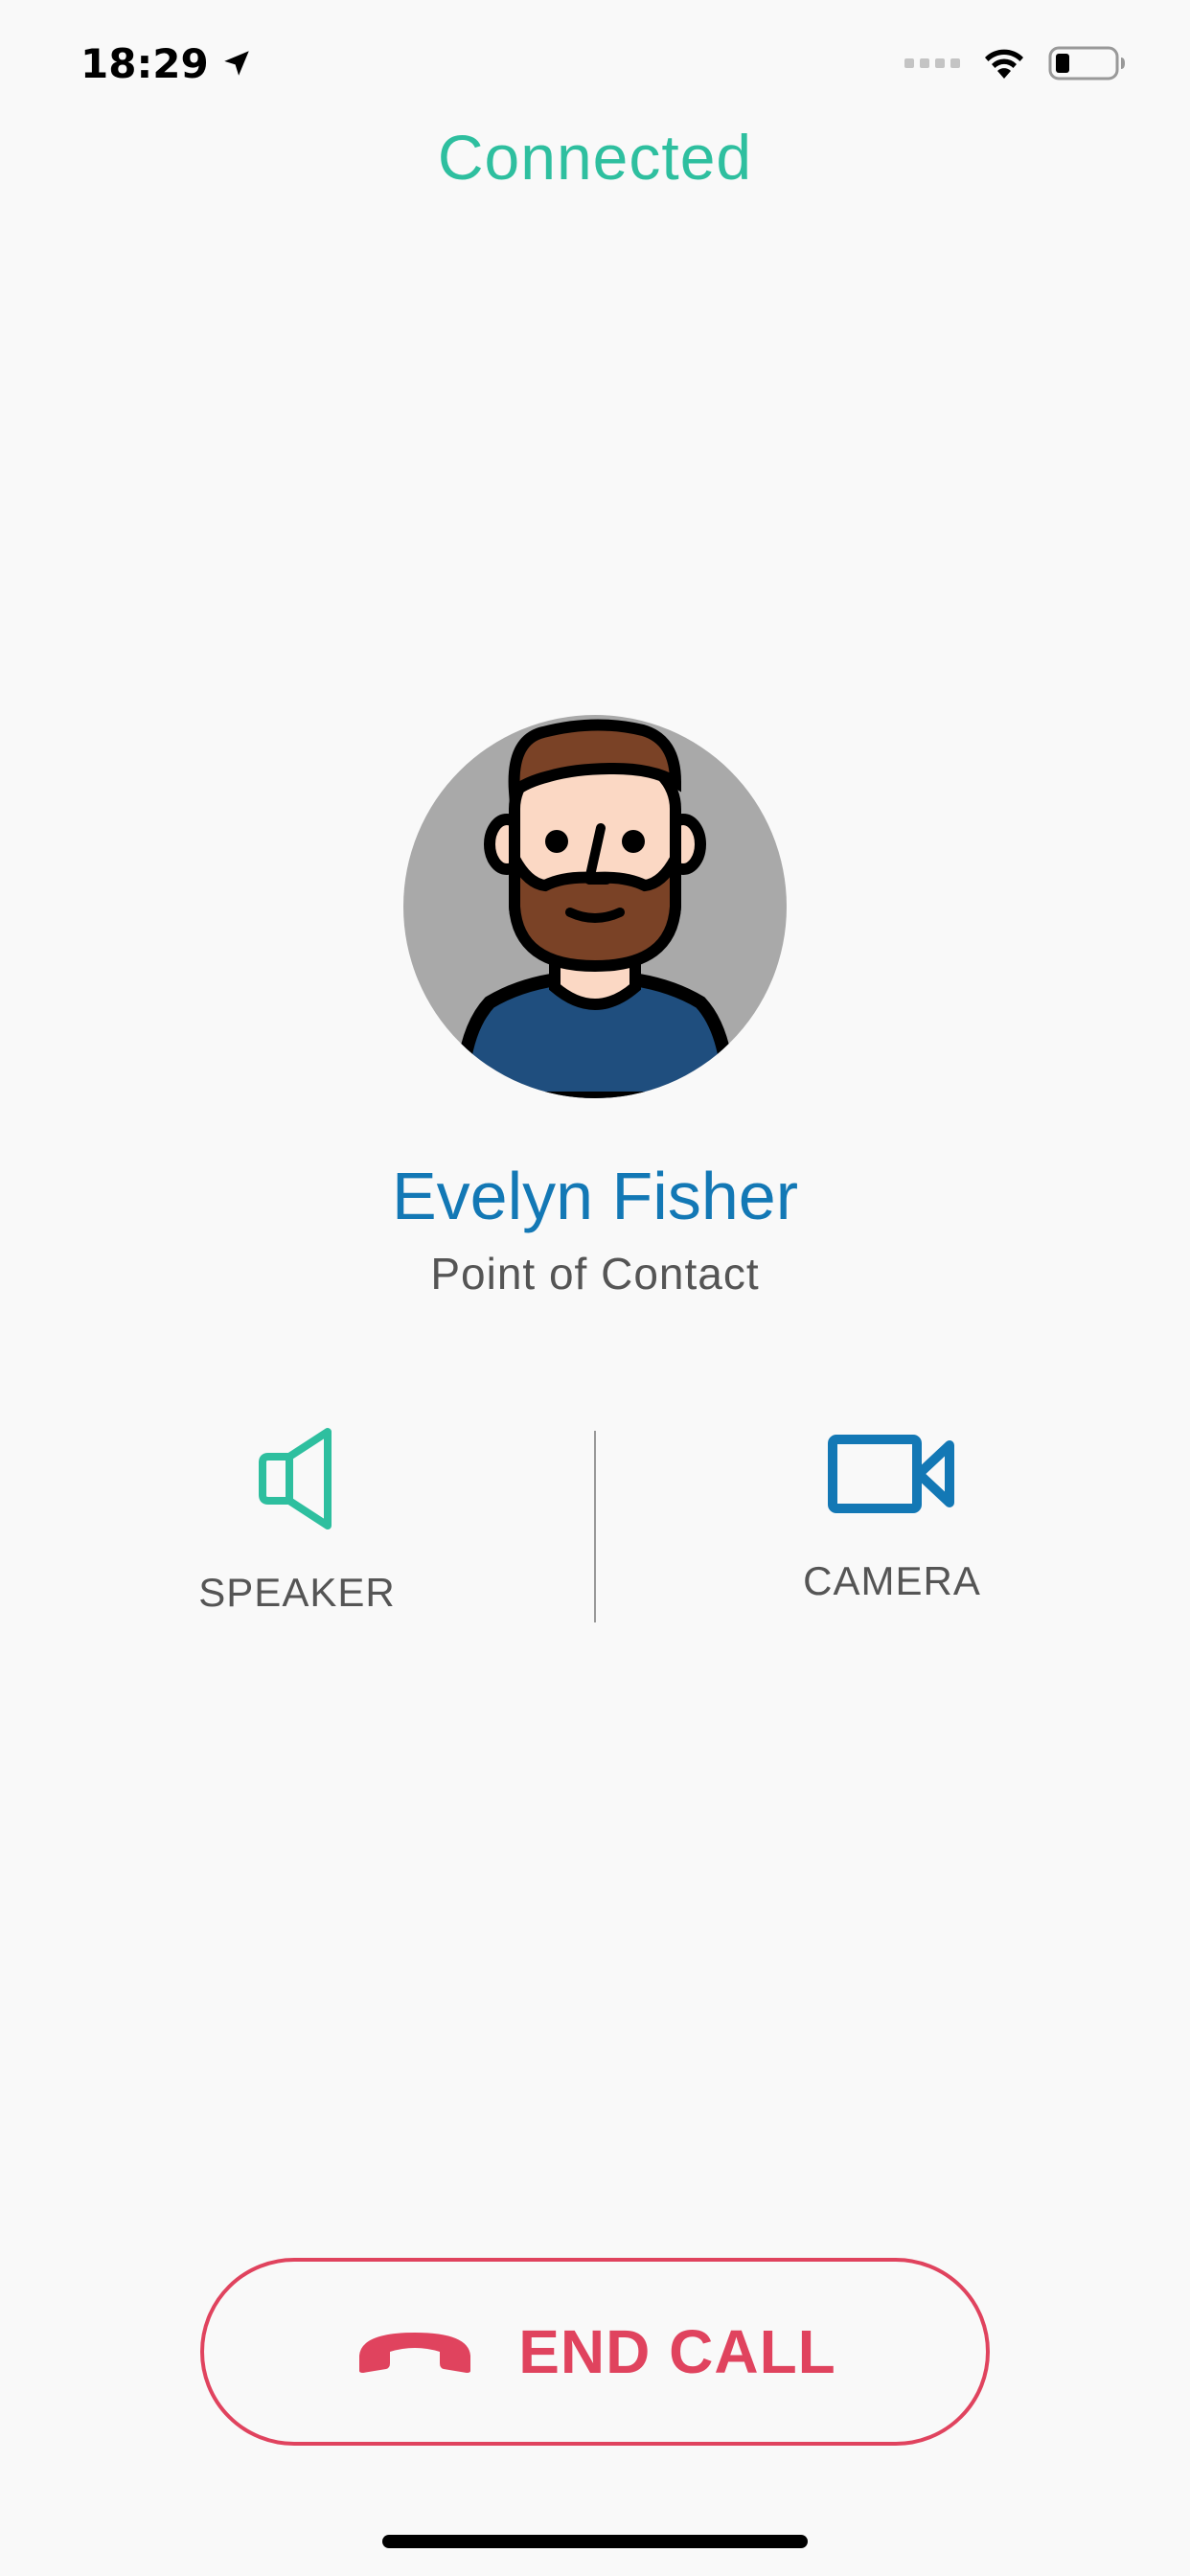 Image resolution: width=1190 pixels, height=2576 pixels. I want to click on avatar, so click(595, 906).